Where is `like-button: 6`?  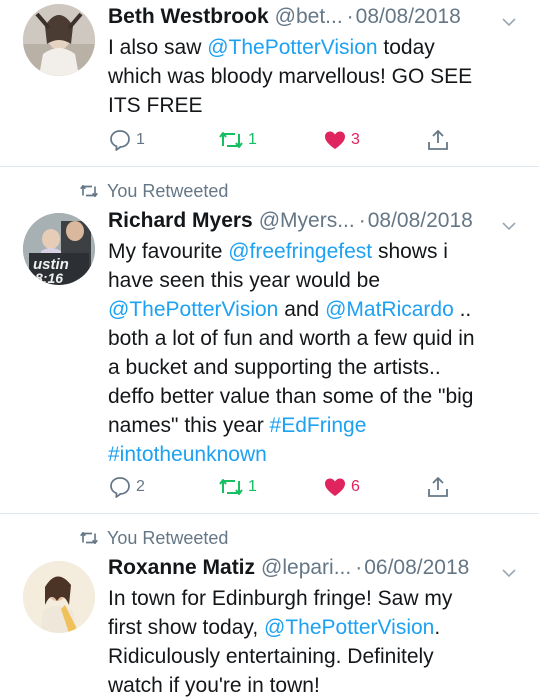 like-button: 6 is located at coordinates (341, 487).